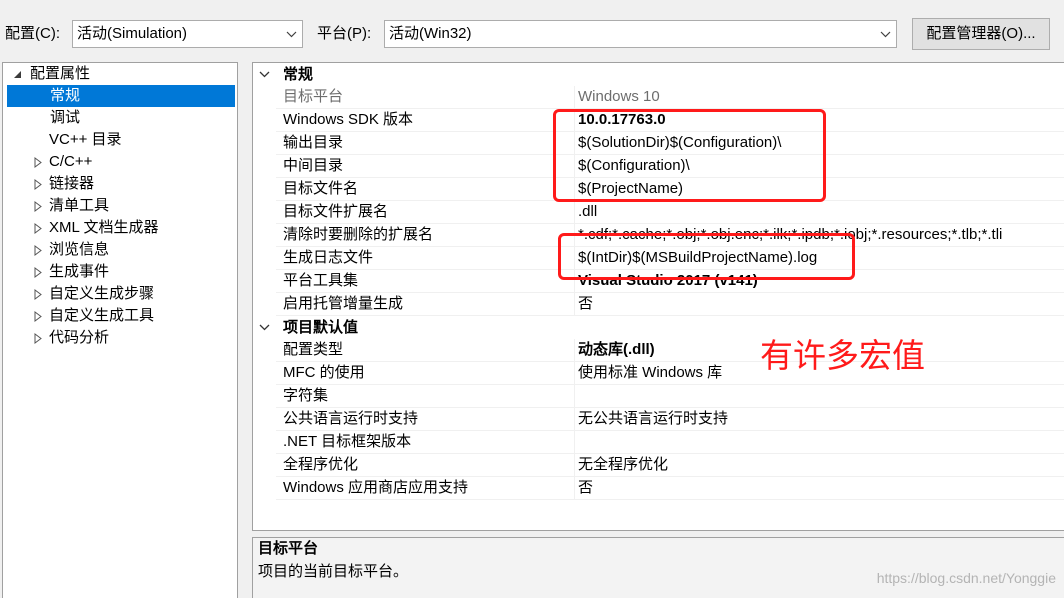 Image resolution: width=1064 pixels, height=598 pixels. I want to click on tree-item-label: 代码分析, so click(79, 337).